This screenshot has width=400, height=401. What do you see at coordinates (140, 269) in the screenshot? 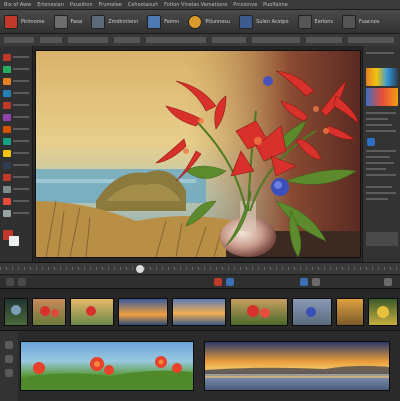
I see `zoom-indicator-icon` at bounding box center [140, 269].